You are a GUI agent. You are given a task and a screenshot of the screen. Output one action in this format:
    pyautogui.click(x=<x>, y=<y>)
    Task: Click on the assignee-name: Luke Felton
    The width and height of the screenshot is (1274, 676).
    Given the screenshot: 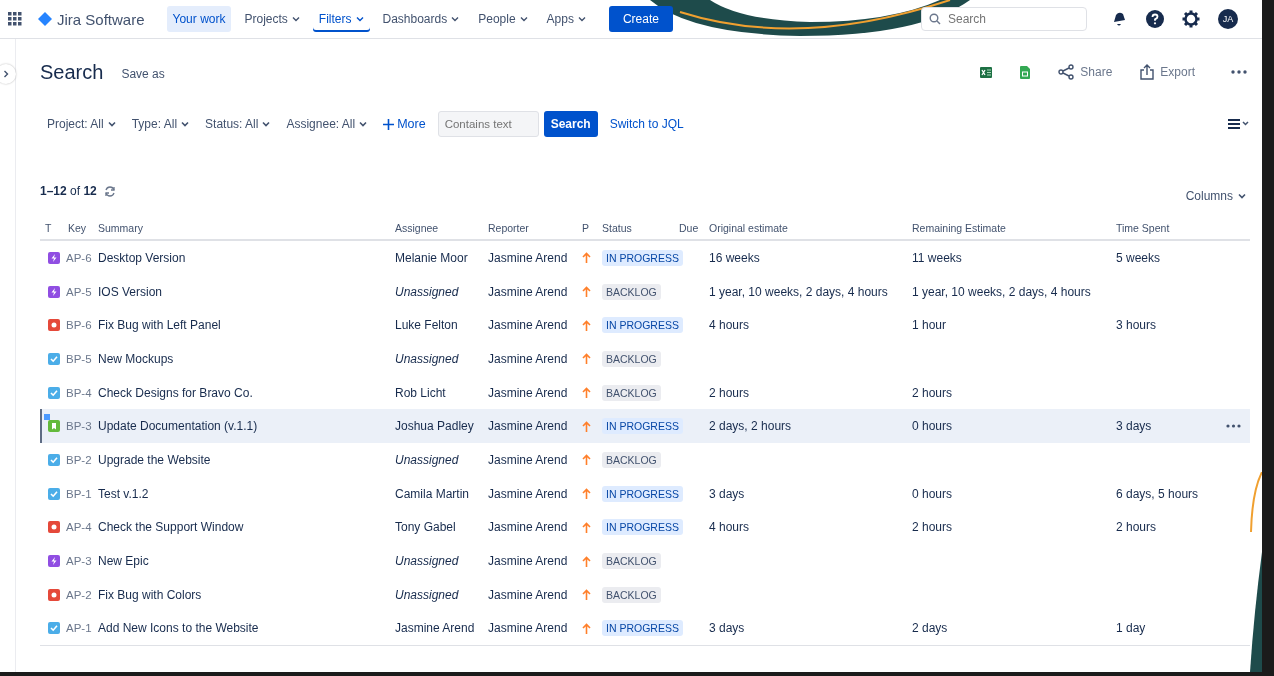 What is the action you would take?
    pyautogui.click(x=426, y=325)
    